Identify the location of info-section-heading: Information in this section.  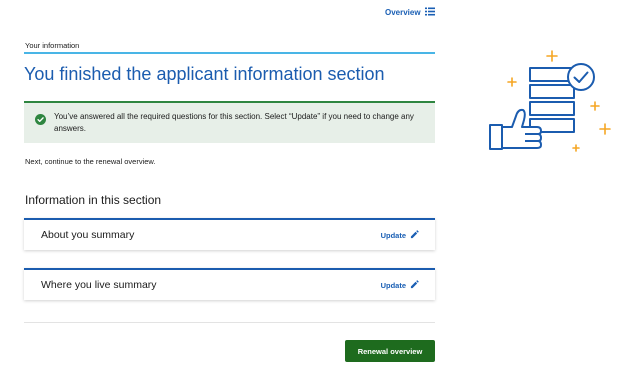
(93, 200).